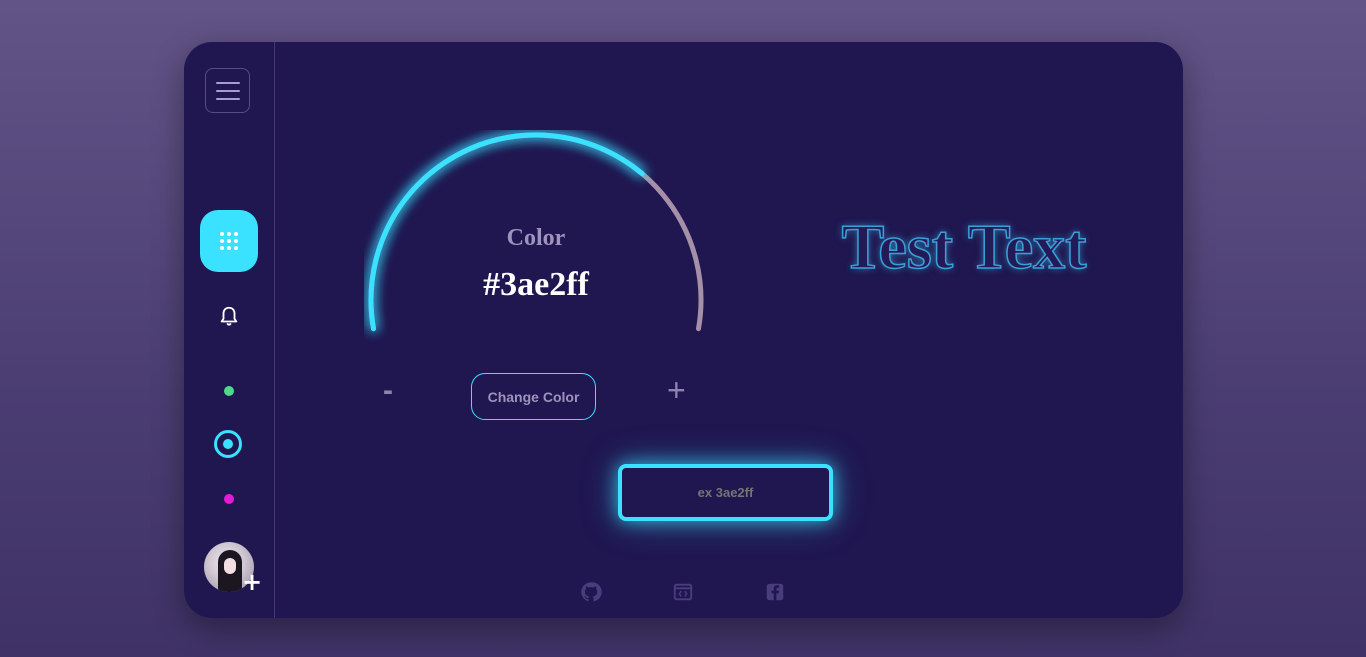 The height and width of the screenshot is (657, 1366). I want to click on github-icon, so click(591, 592).